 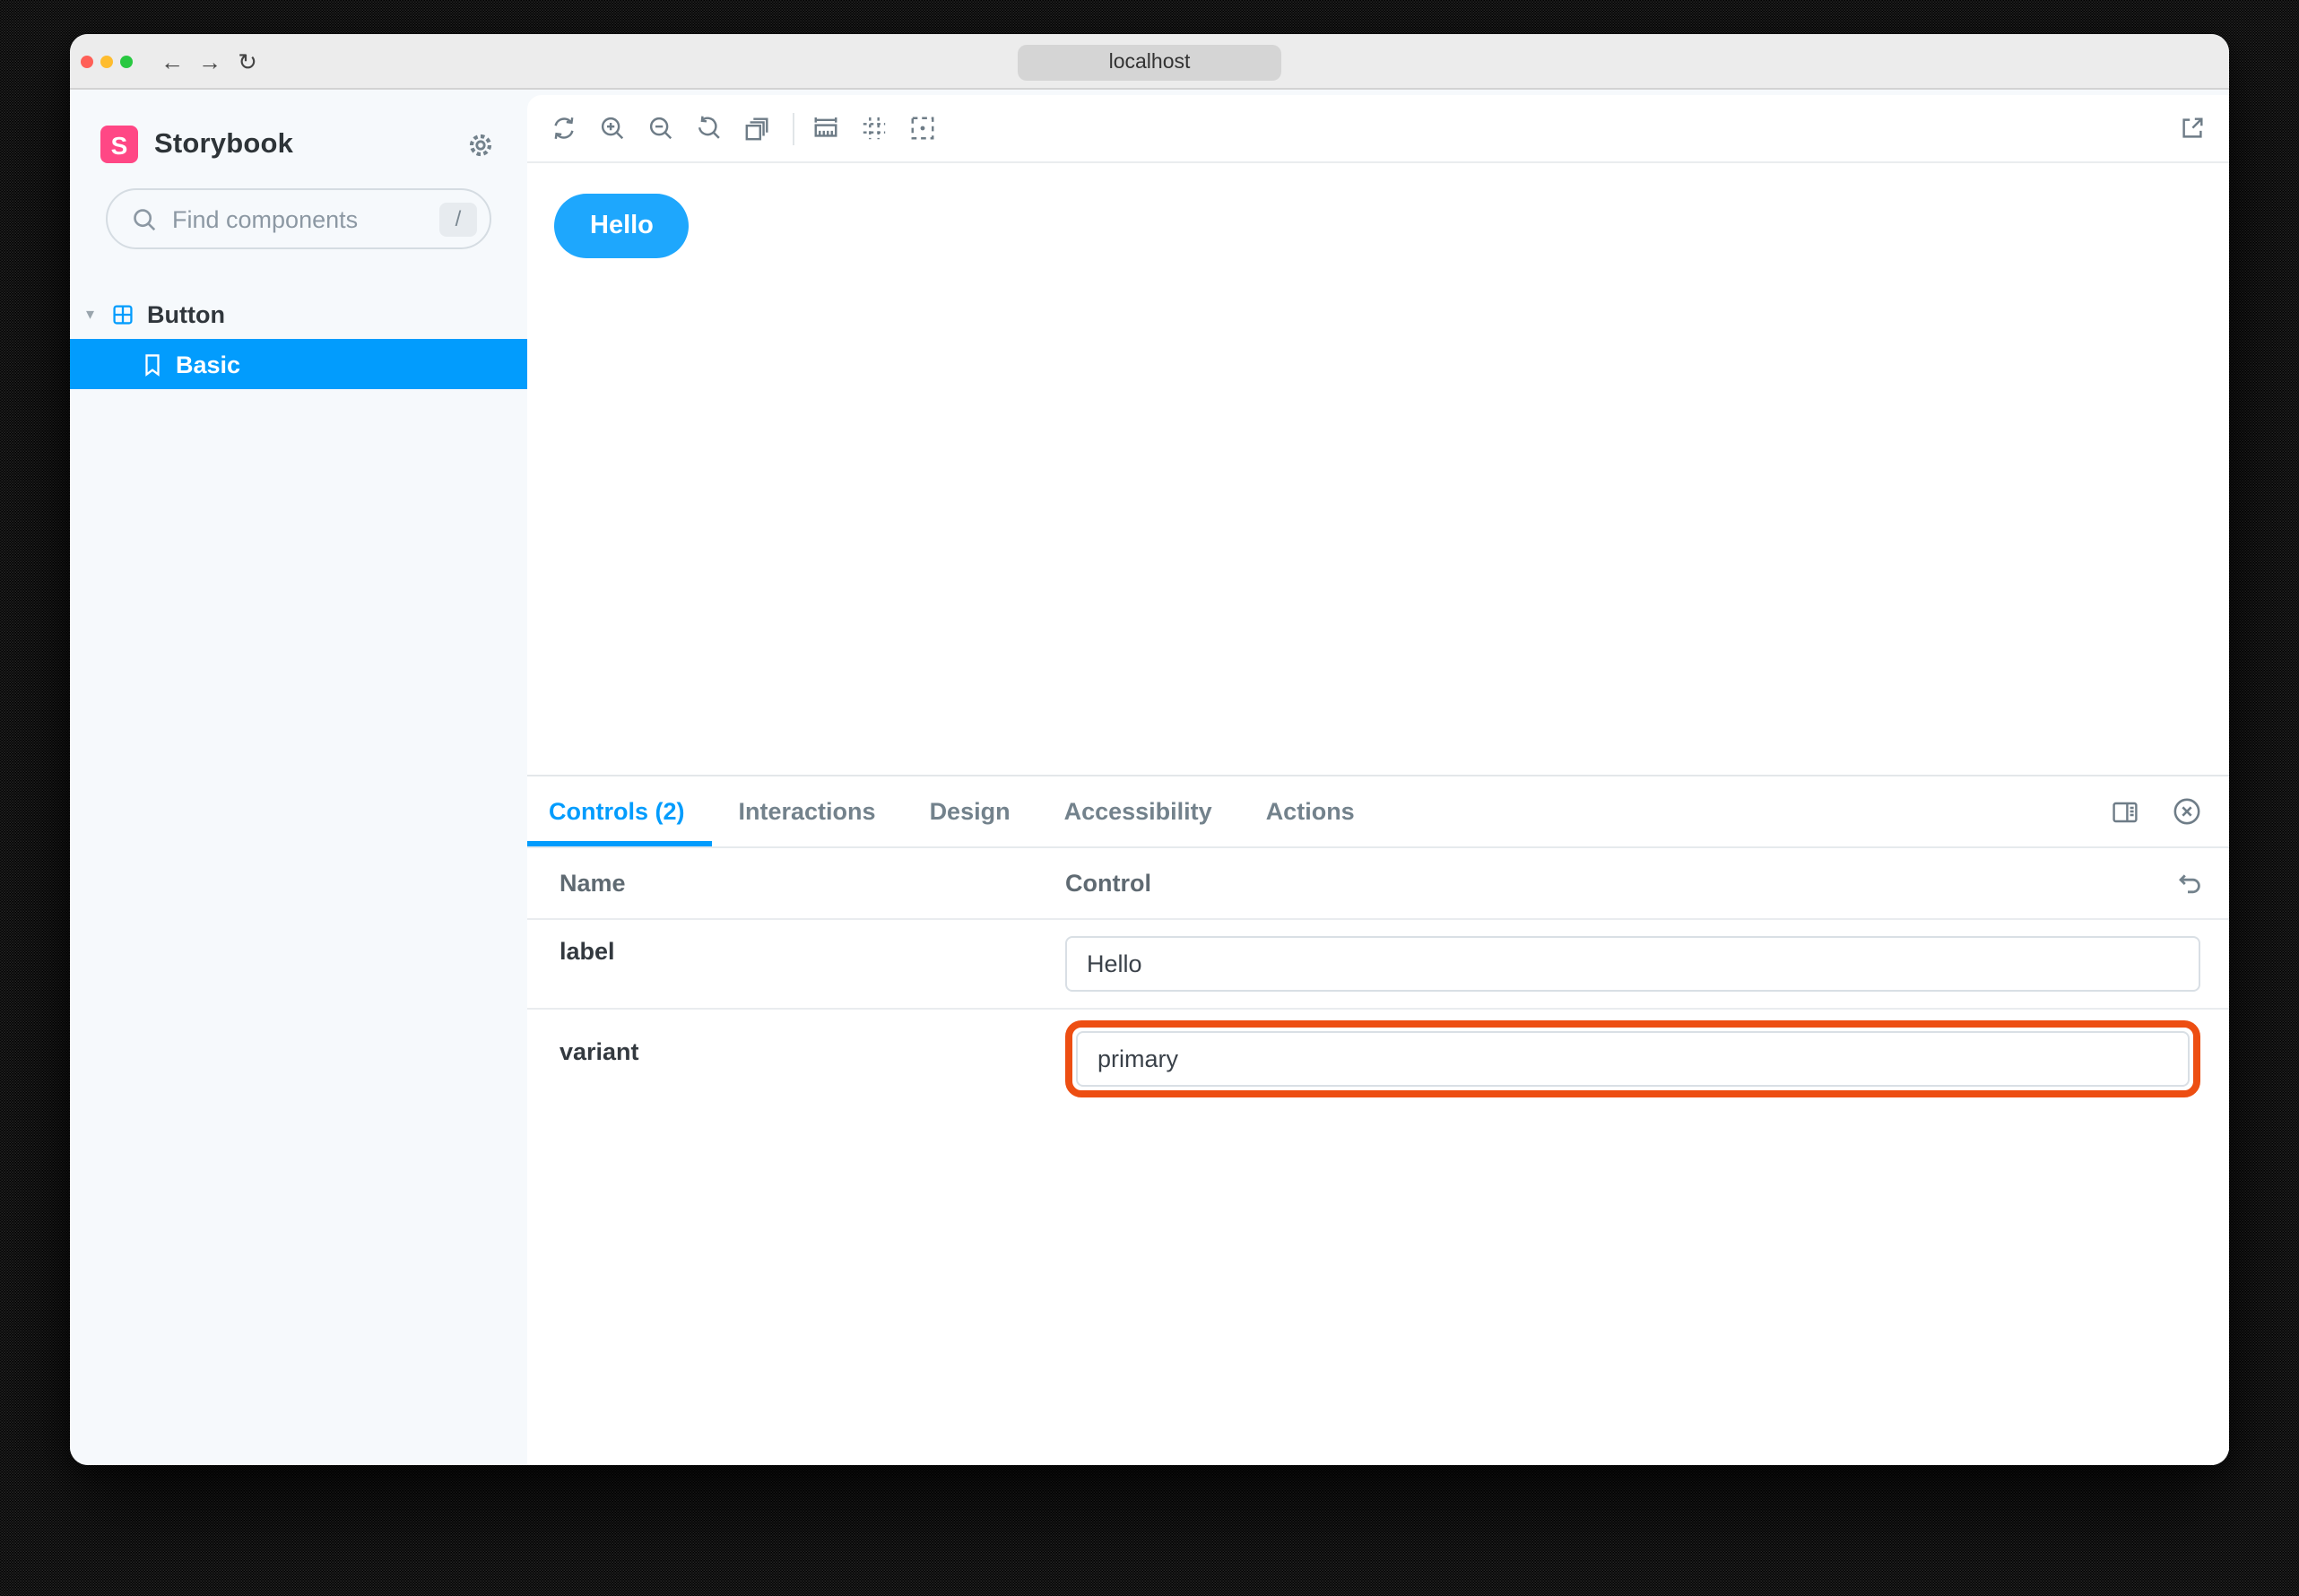 What do you see at coordinates (2125, 812) in the screenshot?
I see `panel-position-icon` at bounding box center [2125, 812].